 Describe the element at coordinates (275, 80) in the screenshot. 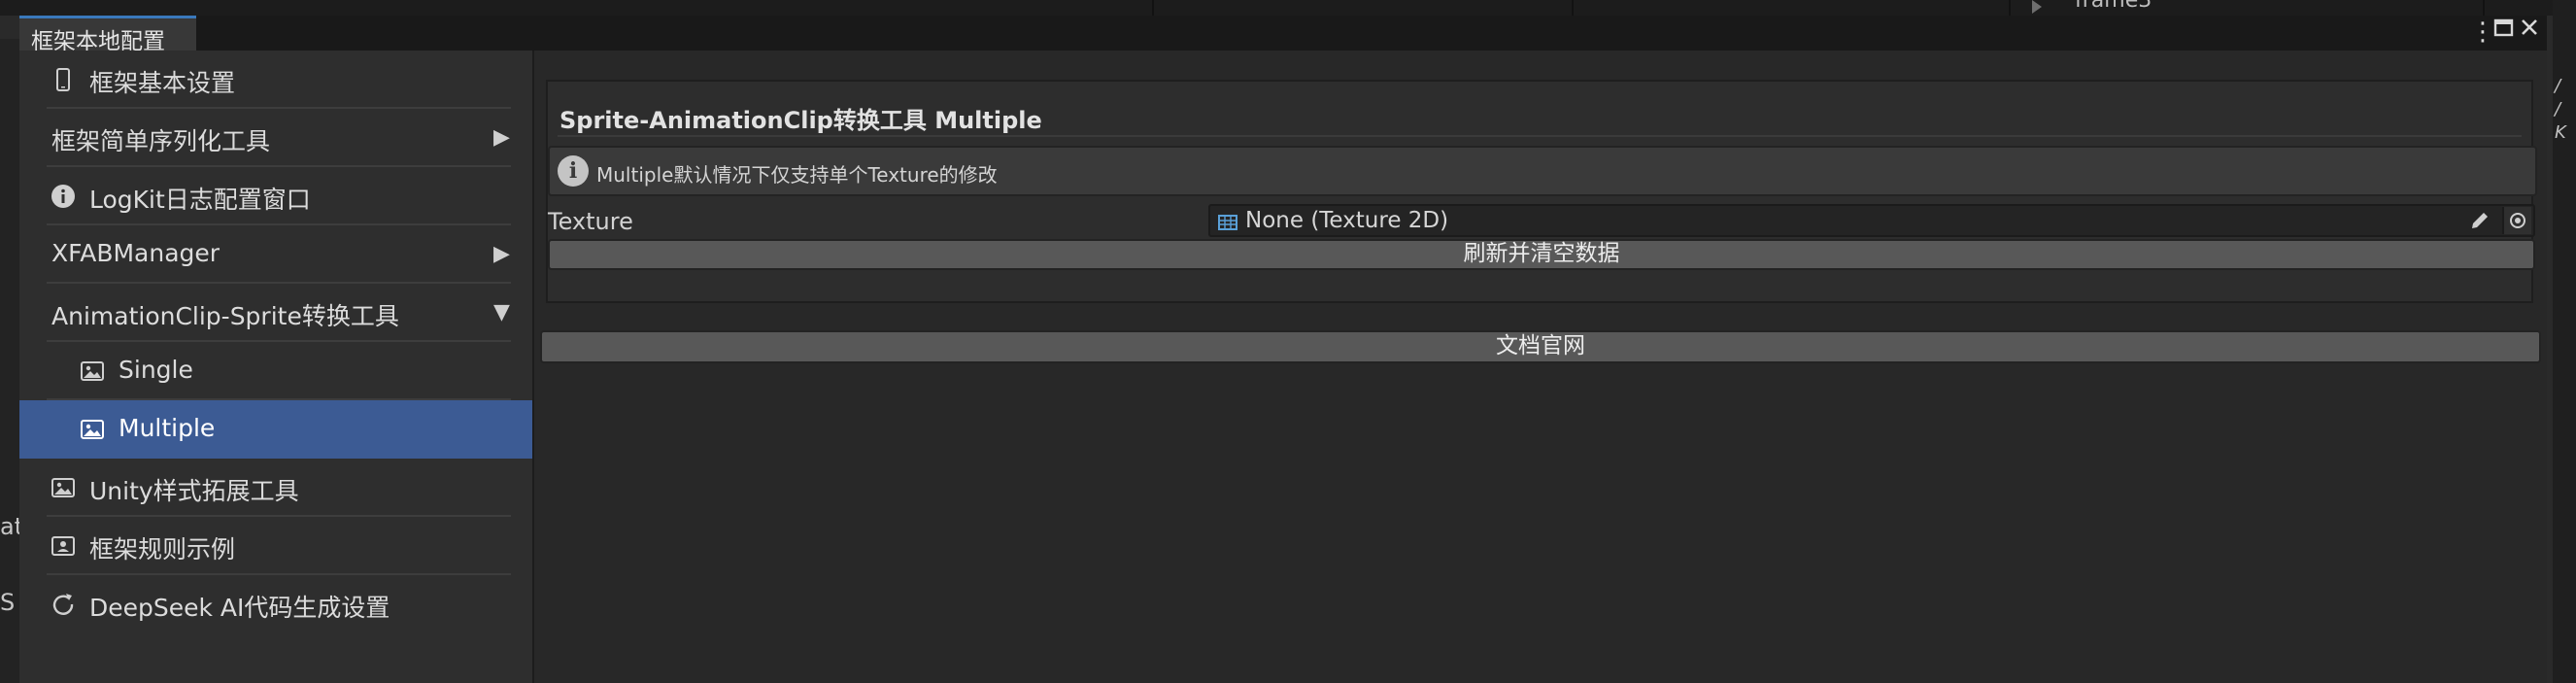

I see `sidebar-item-basic-settings: 框架基本设置` at that location.